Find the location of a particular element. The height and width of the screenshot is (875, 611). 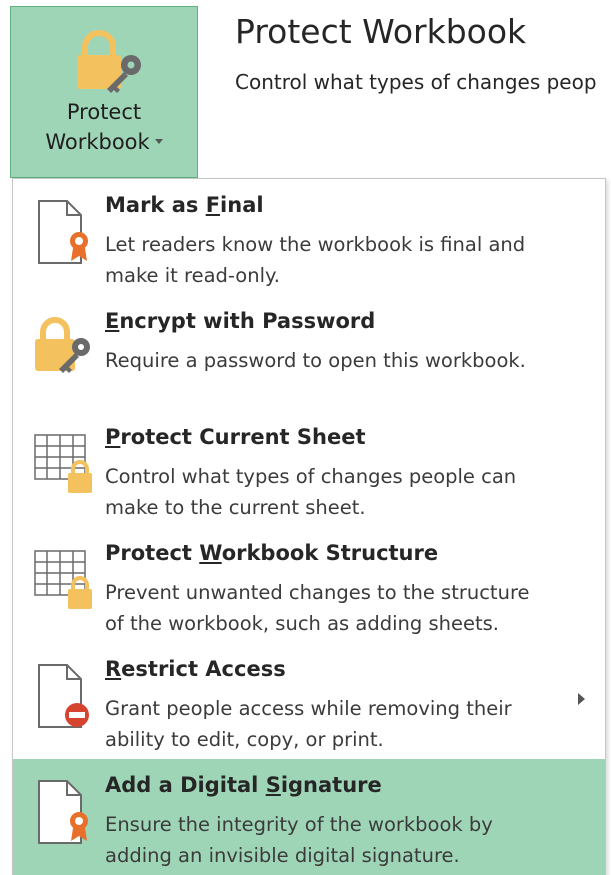

menu-item-title: Protect Workbook Structure is located at coordinates (271, 553).